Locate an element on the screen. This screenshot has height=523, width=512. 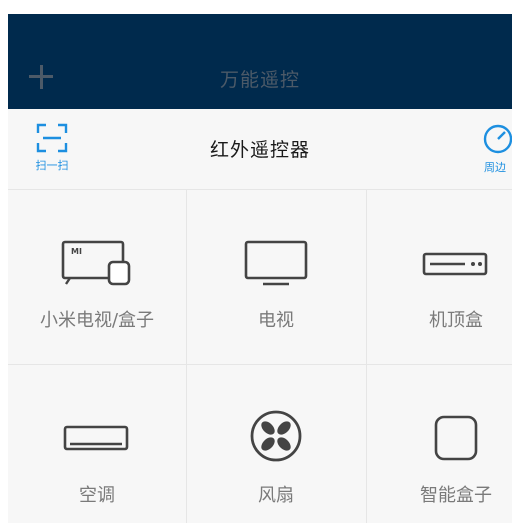
device-label: 智能盒子 is located at coordinates (456, 495).